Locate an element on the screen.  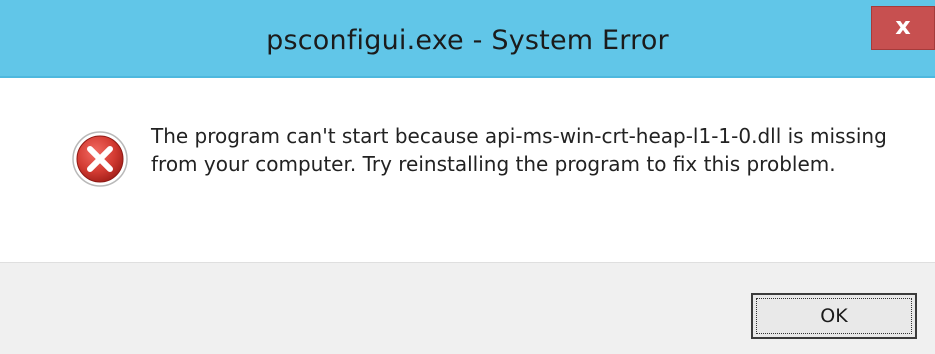
ok-button-label: OK is located at coordinates (834, 316).